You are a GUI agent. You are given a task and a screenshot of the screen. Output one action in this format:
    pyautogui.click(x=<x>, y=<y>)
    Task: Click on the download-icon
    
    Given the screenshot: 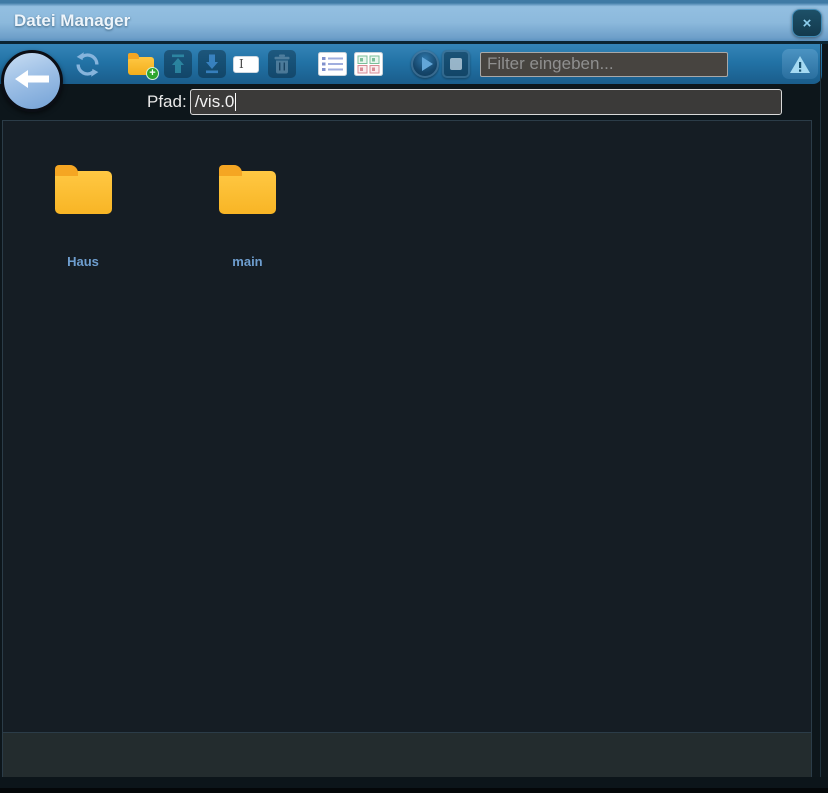 What is the action you would take?
    pyautogui.click(x=212, y=64)
    